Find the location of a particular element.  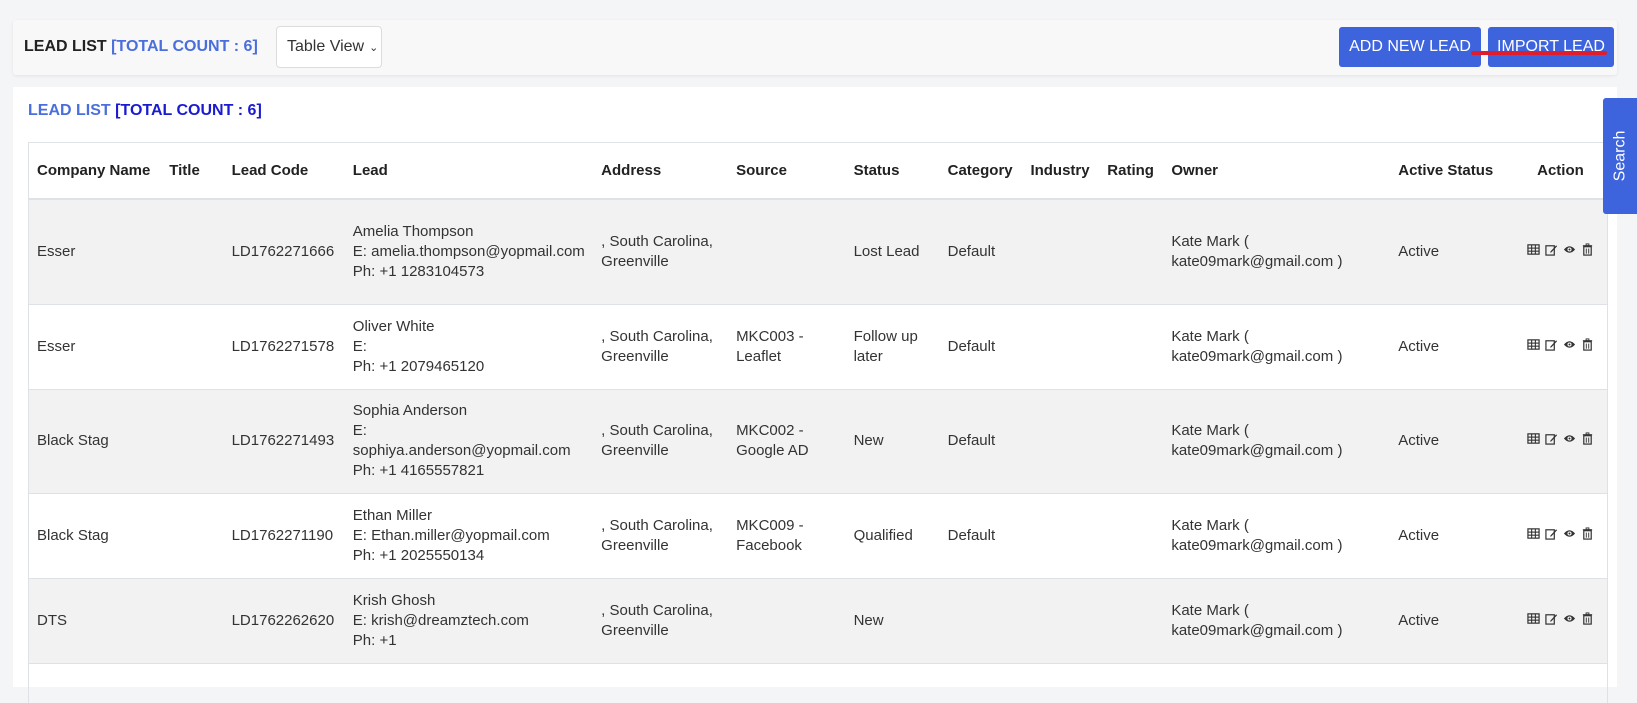

panel-title: LEAD LIST [TOTAL COUNT : 6] is located at coordinates (145, 111).